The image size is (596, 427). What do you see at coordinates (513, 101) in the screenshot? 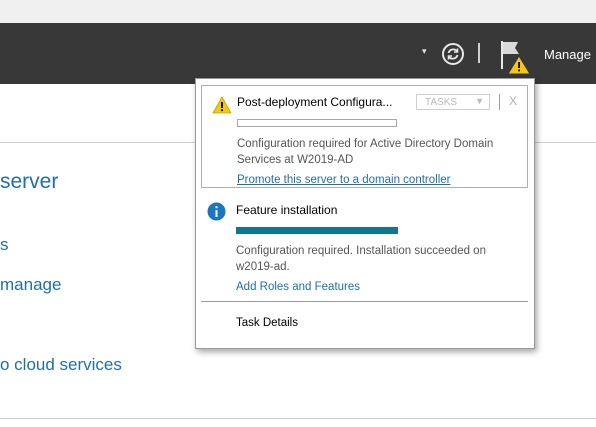
I see `close-button: X` at bounding box center [513, 101].